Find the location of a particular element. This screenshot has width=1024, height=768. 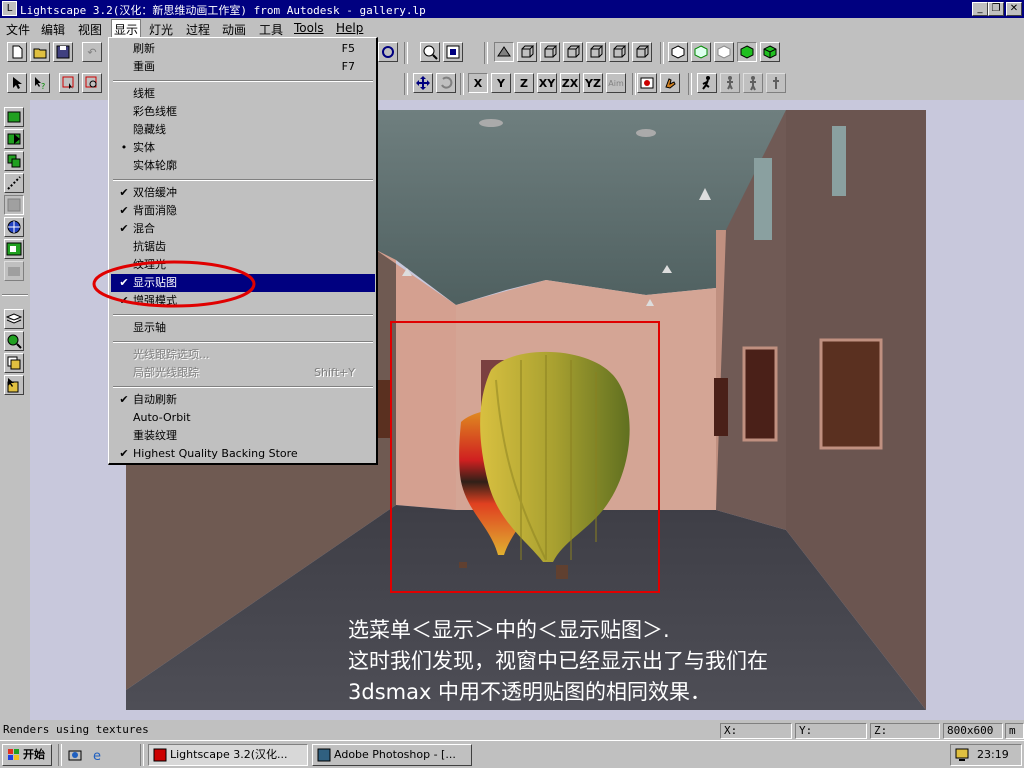

status-message: Renders using textures is located at coordinates (76, 729).